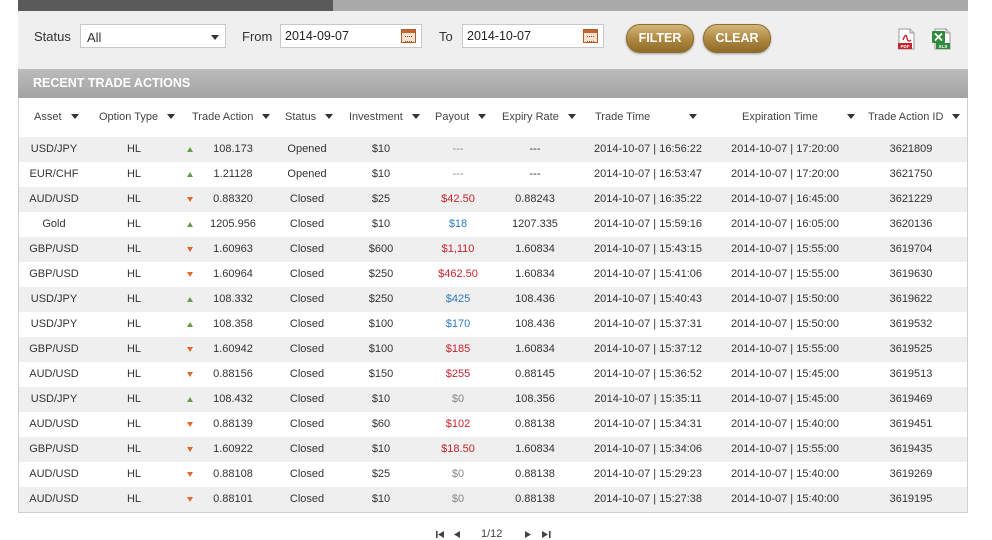 The height and width of the screenshot is (540, 992). Describe the element at coordinates (648, 199) in the screenshot. I see `cell-trade-time: 2014-10-07 | 16:35:22` at that location.